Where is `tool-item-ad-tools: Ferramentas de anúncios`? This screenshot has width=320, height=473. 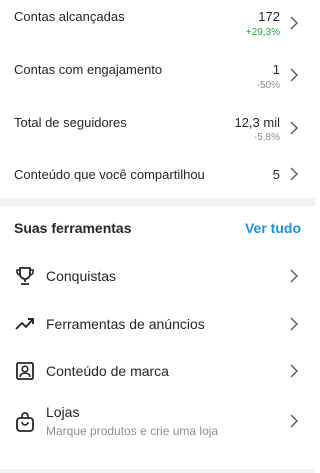
tool-item-ad-tools: Ferramentas de anúncios is located at coordinates (157, 324).